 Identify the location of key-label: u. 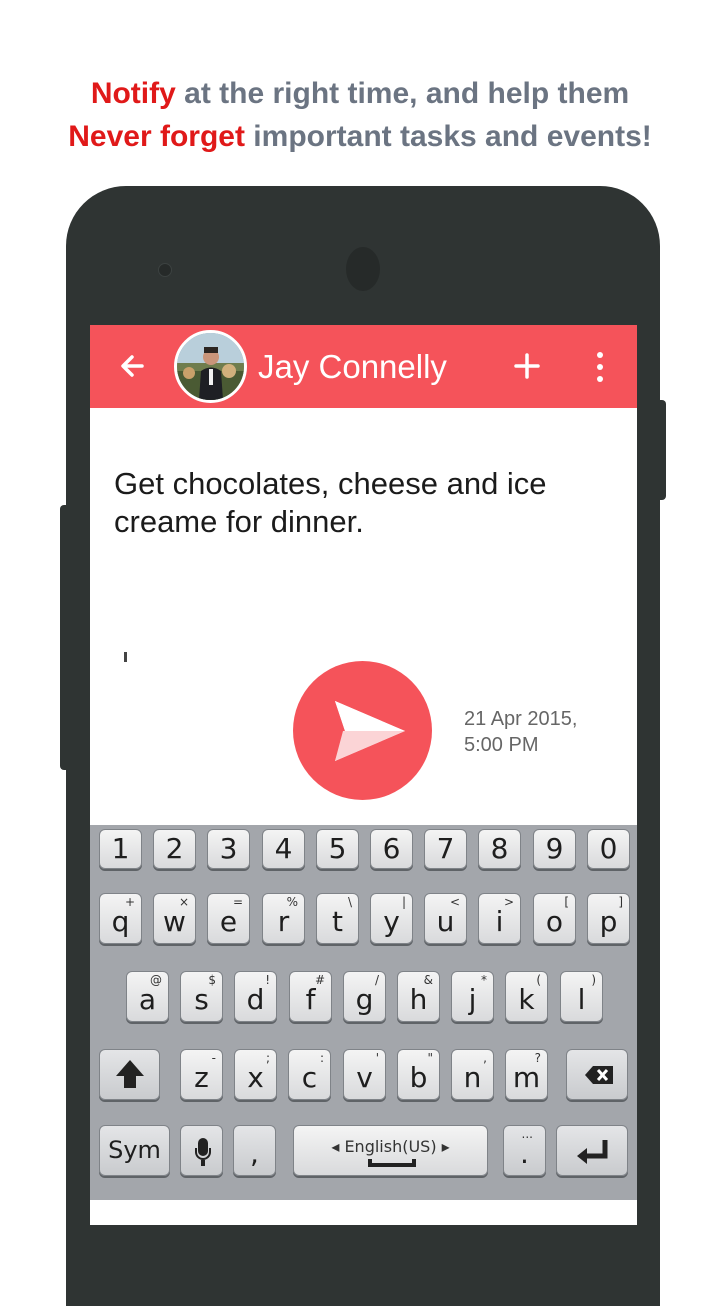
(445, 921).